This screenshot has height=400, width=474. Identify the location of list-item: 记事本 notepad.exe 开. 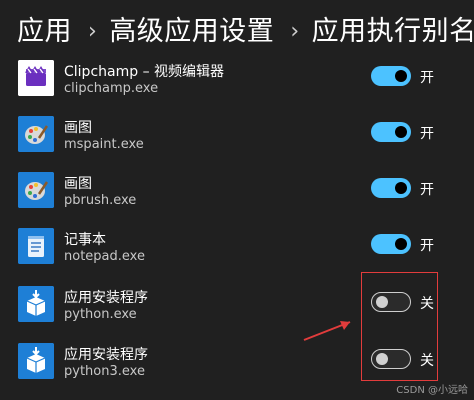
(237, 246).